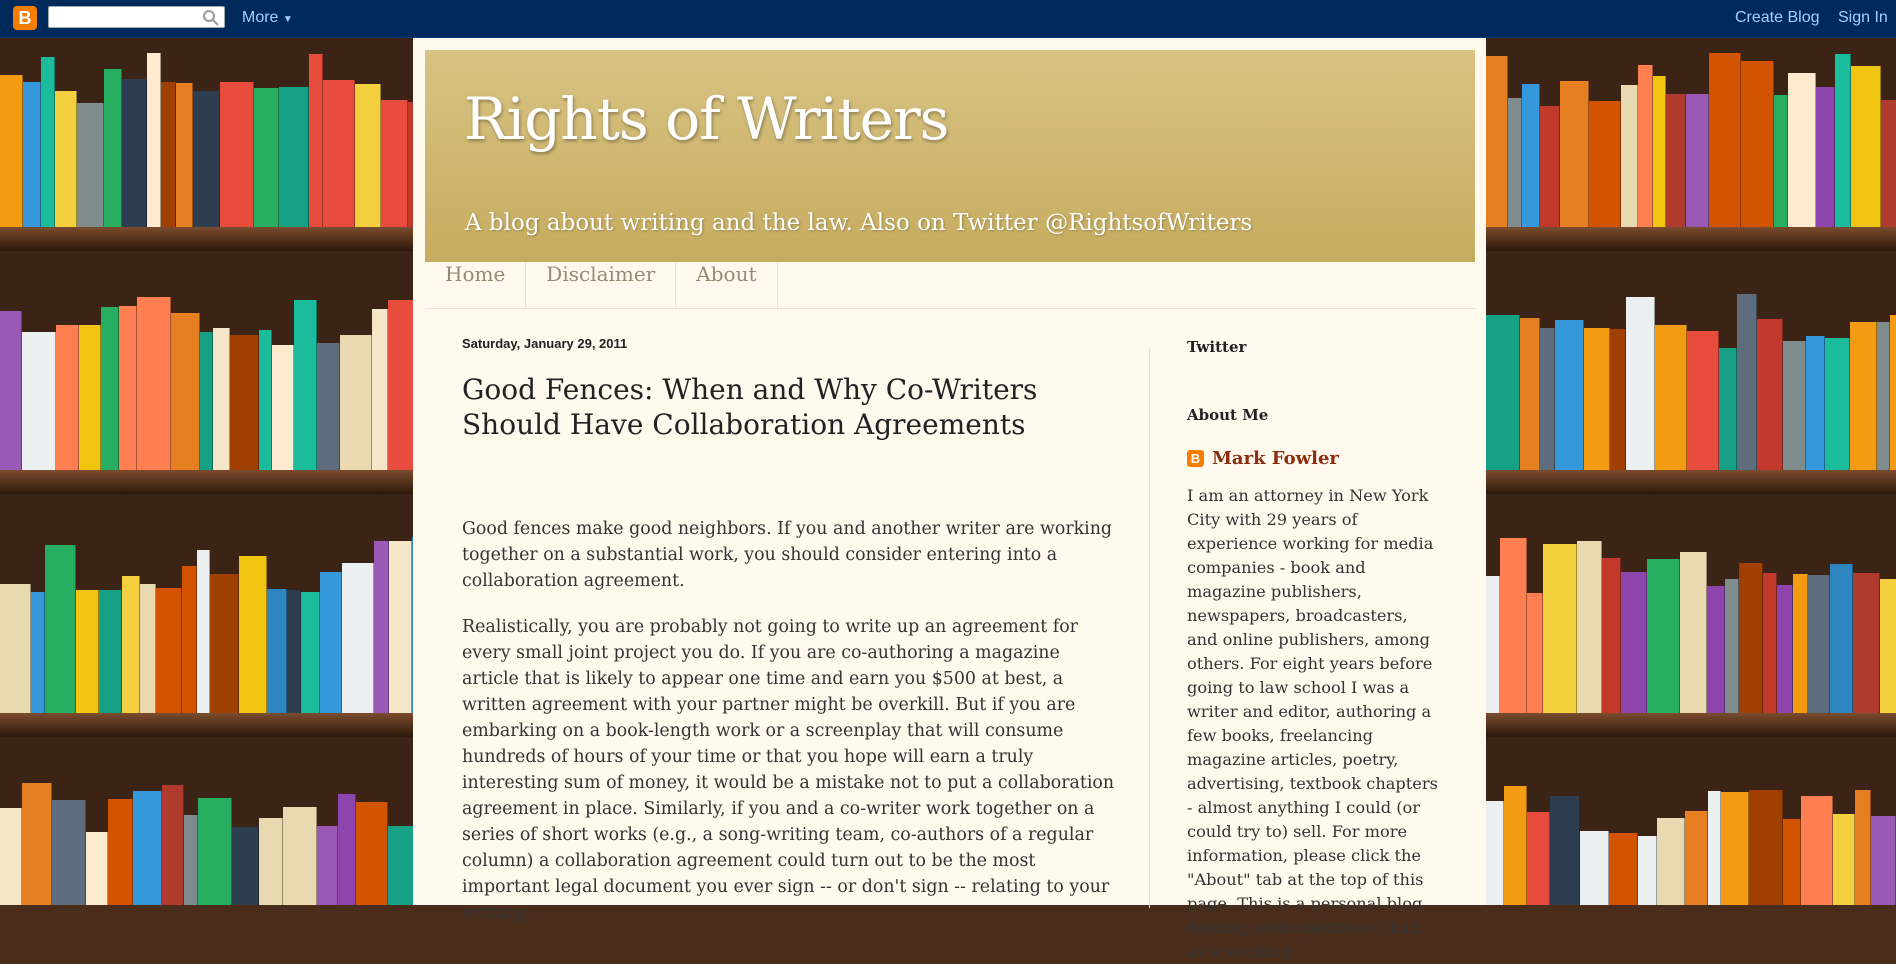 Image resolution: width=1896 pixels, height=964 pixels. Describe the element at coordinates (287, 19) in the screenshot. I see `chevron-down-icon: ▼` at that location.